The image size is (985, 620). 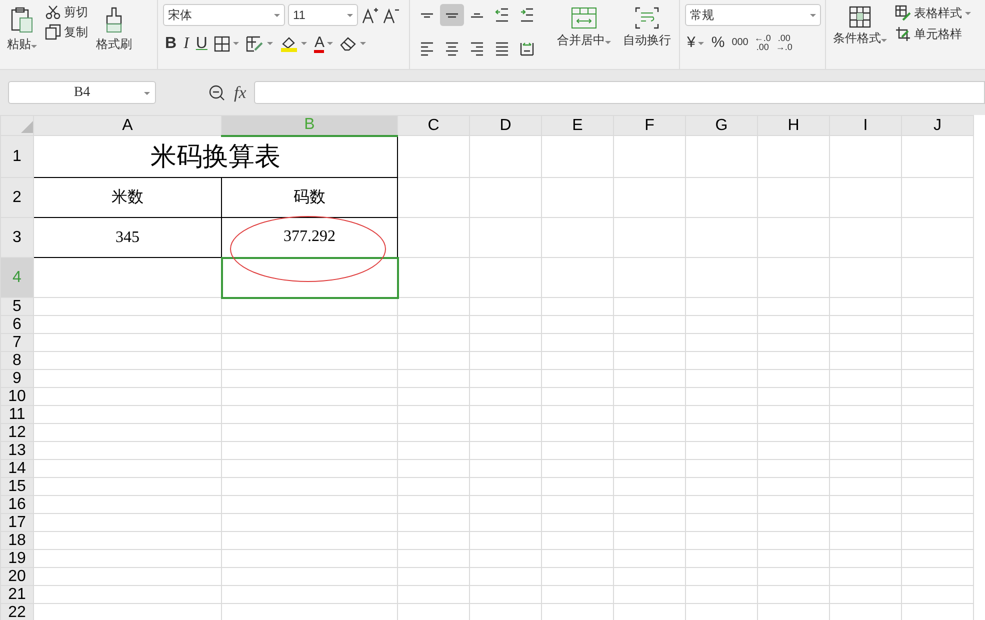 I want to click on table-cell: 345, so click(x=128, y=238).